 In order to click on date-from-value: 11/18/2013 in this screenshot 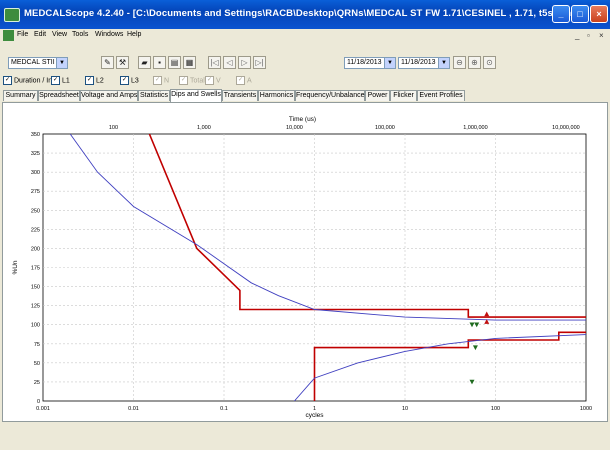, I will do `click(364, 62)`.